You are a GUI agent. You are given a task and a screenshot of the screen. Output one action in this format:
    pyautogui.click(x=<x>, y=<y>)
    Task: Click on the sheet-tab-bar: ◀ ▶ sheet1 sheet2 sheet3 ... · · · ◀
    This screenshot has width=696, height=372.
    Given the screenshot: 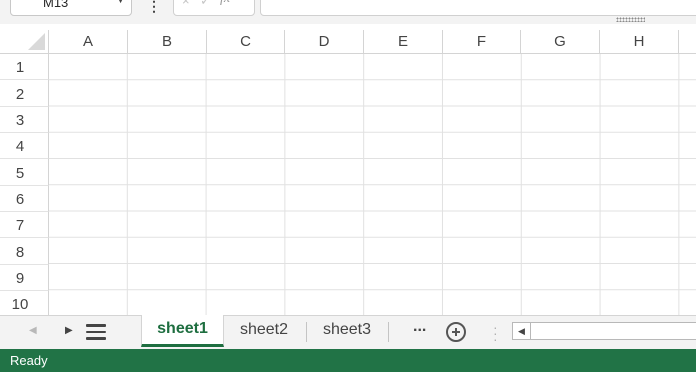 What is the action you would take?
    pyautogui.click(x=348, y=332)
    